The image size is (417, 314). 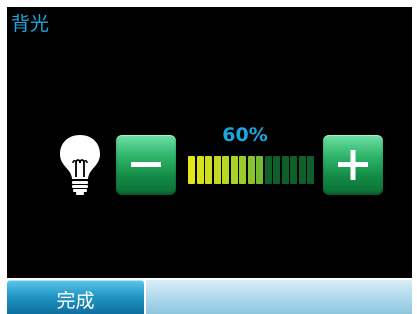 I want to click on brightness-level-bar, so click(x=252, y=170).